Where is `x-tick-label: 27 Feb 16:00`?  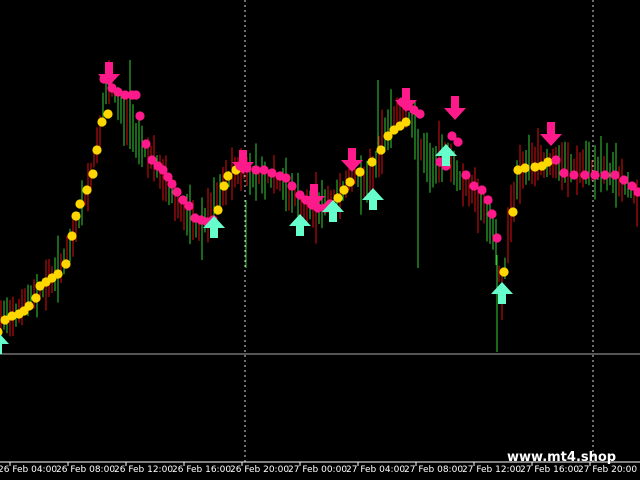
x-tick-label: 27 Feb 16:00 is located at coordinates (549, 470).